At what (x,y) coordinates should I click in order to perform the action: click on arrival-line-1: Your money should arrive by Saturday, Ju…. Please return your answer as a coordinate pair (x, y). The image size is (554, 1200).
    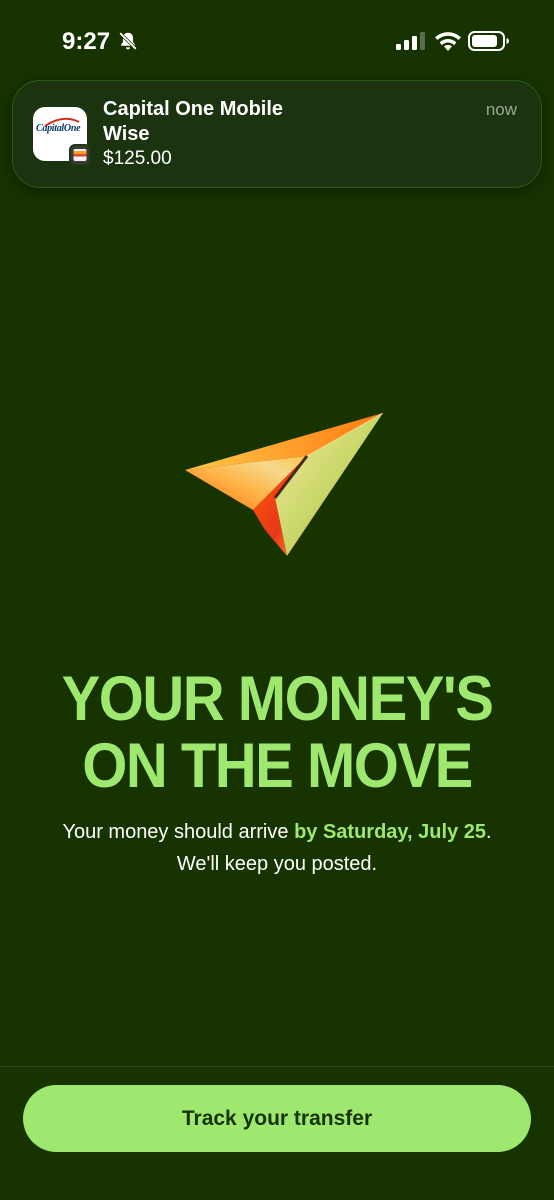
    Looking at the image, I should click on (277, 832).